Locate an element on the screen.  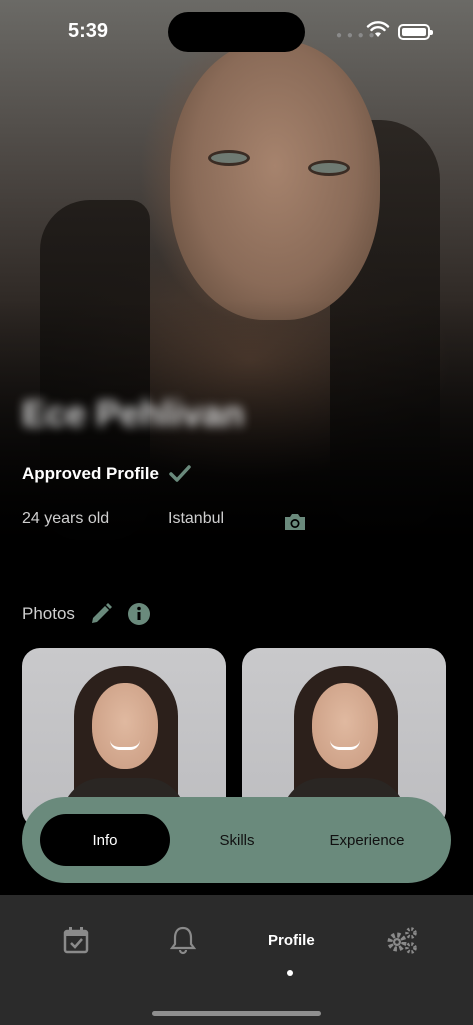
bottom-nav: Profile is located at coordinates (236, 960).